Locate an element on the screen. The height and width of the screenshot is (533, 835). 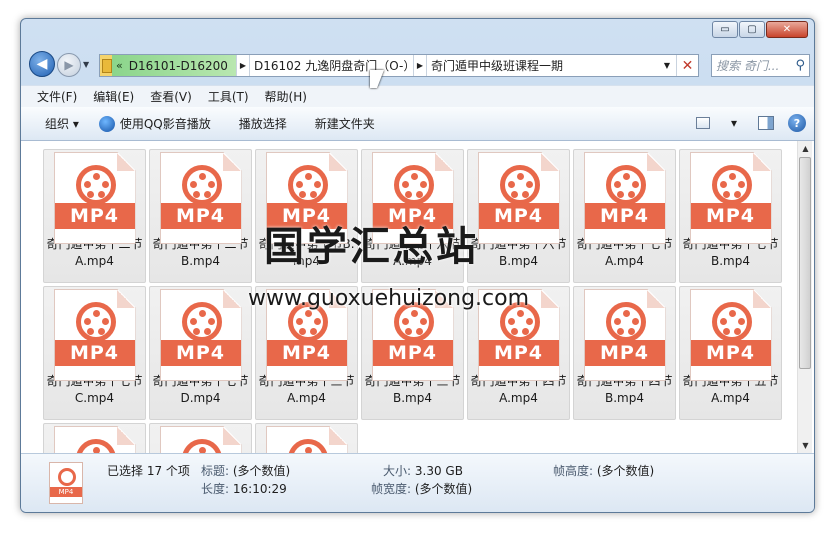
file-item: MP4 奇门遁甲第十四节B.mp4 is located at coordinates (624, 353).